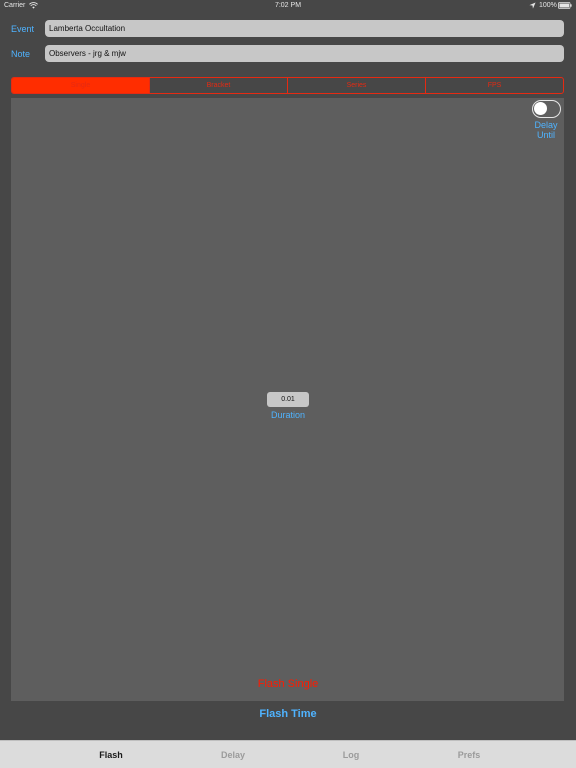  Describe the element at coordinates (540, 108) in the screenshot. I see `toggle-knob` at that location.